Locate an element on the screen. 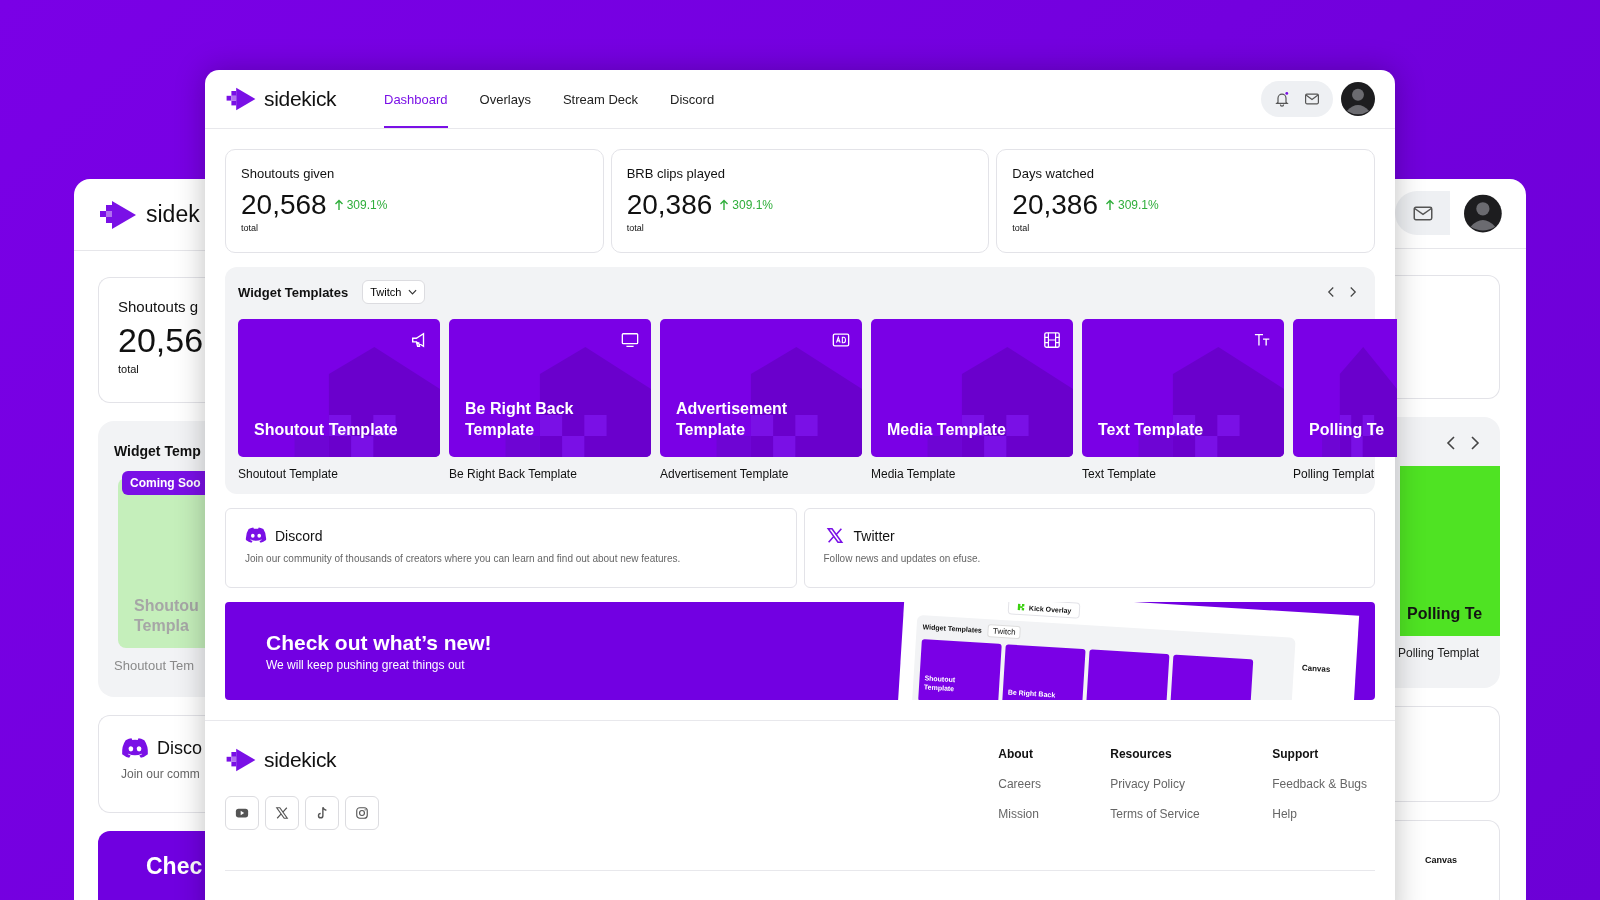 Image resolution: width=1600 pixels, height=900 pixels. footer-heading: Resources is located at coordinates (1141, 754).